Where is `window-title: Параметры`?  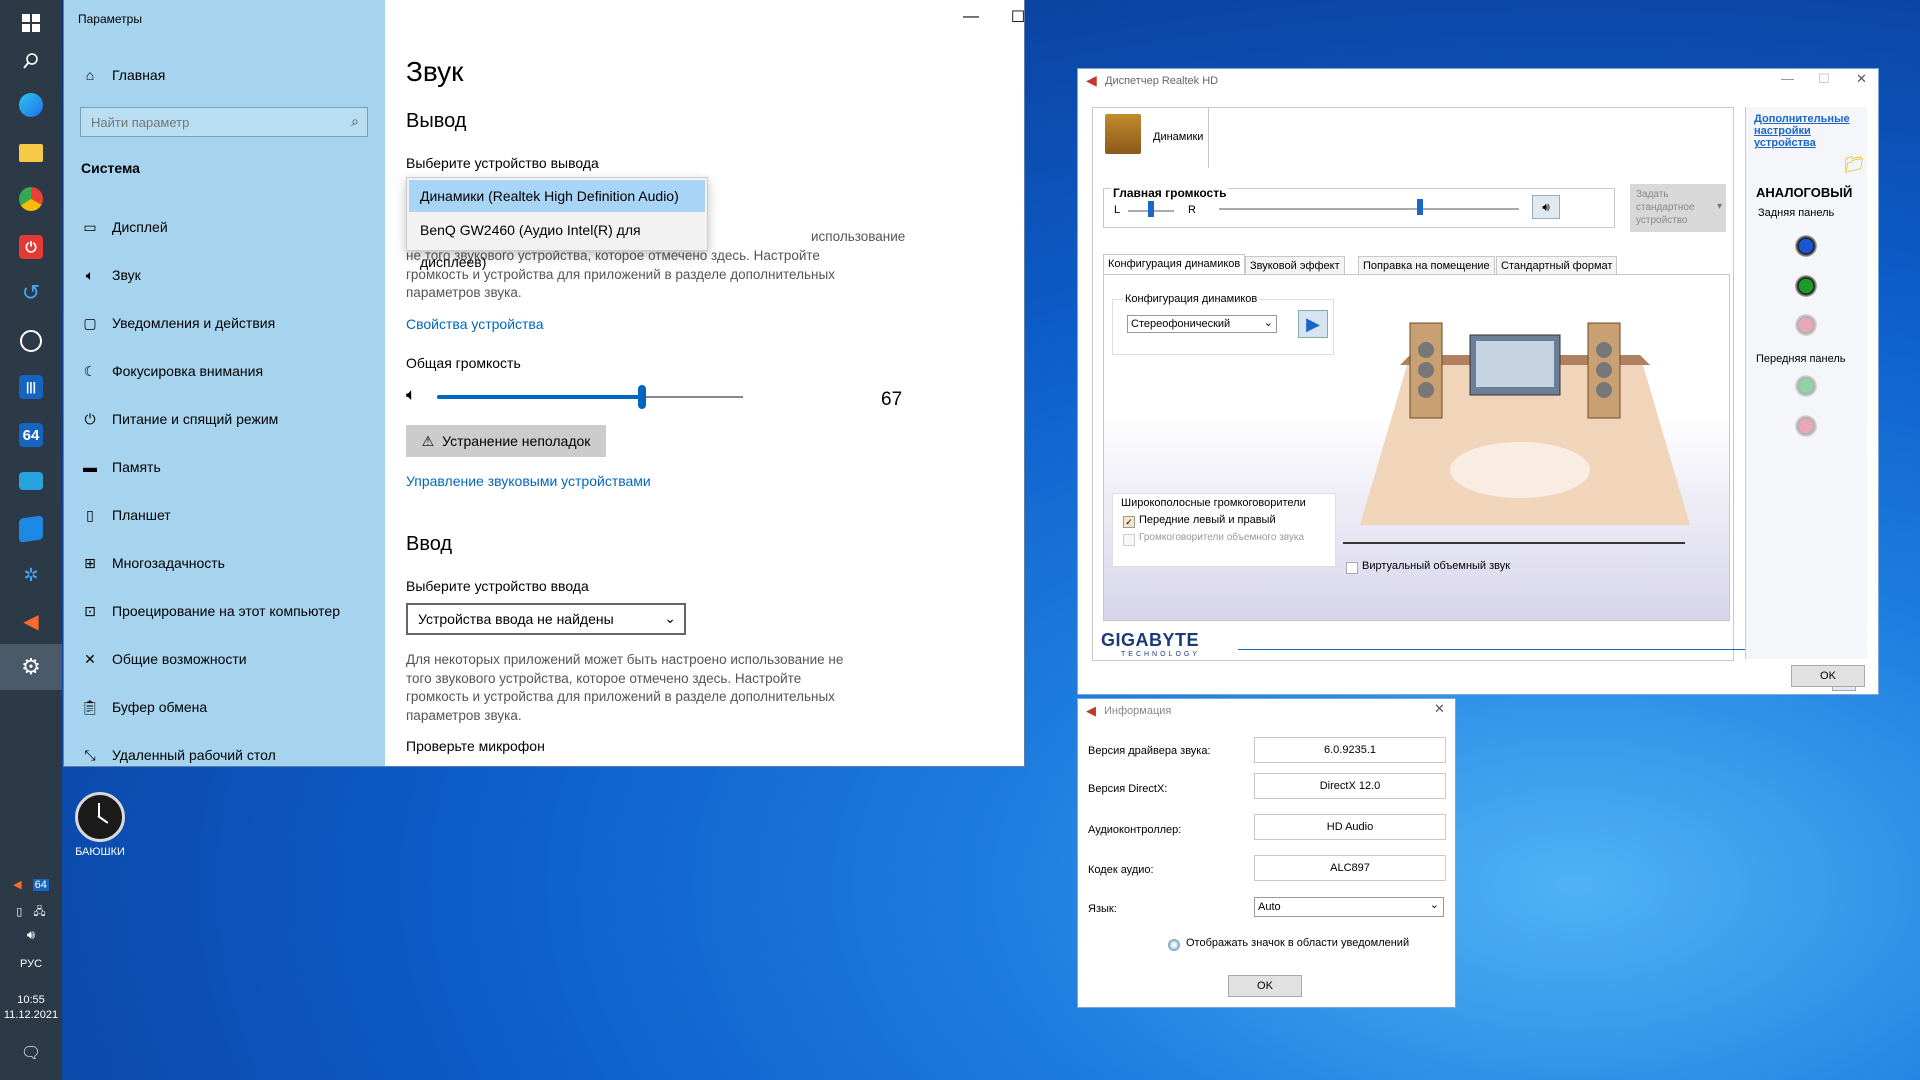 window-title: Параметры is located at coordinates (110, 19).